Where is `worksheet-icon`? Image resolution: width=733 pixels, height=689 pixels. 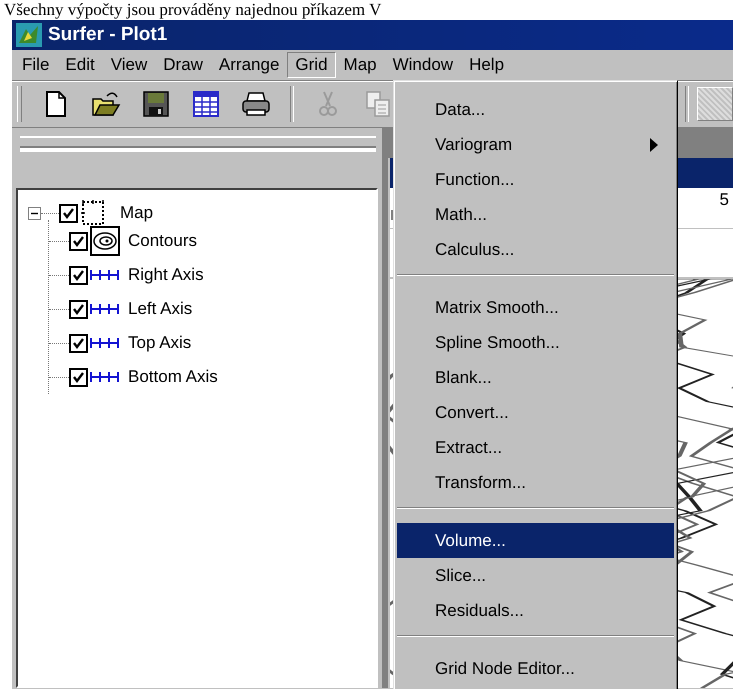
worksheet-icon is located at coordinates (206, 104).